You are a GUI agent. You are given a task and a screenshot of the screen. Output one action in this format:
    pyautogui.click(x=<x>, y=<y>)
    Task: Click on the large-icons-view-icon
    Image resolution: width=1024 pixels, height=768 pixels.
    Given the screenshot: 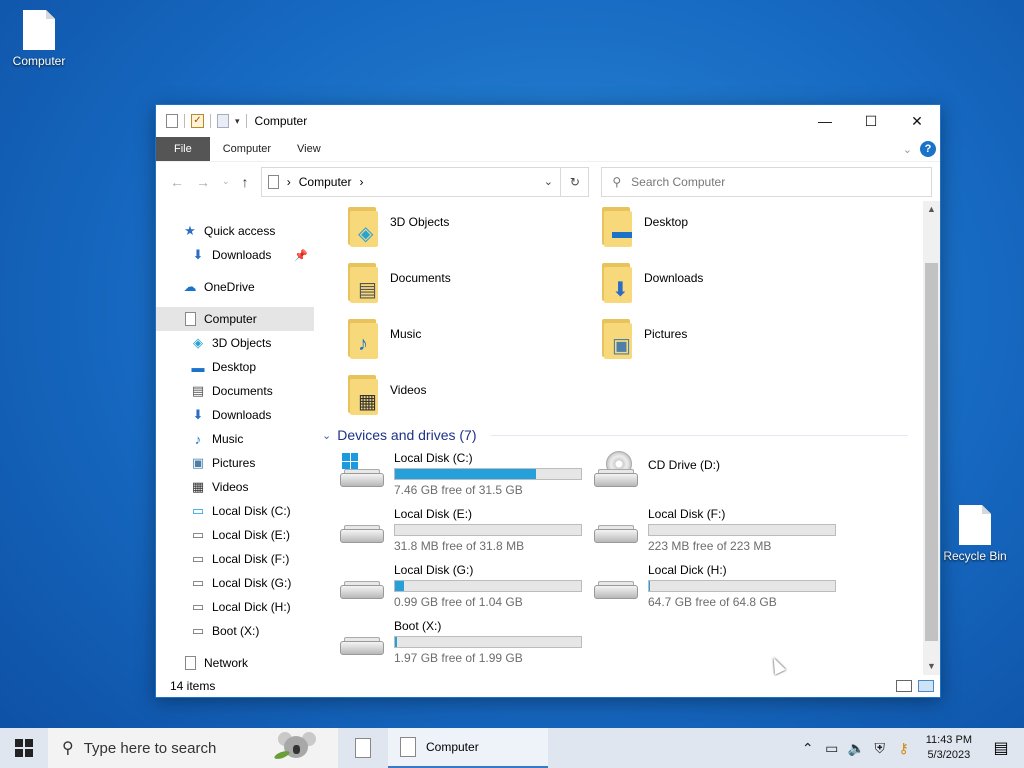 What is the action you would take?
    pyautogui.click(x=926, y=686)
    